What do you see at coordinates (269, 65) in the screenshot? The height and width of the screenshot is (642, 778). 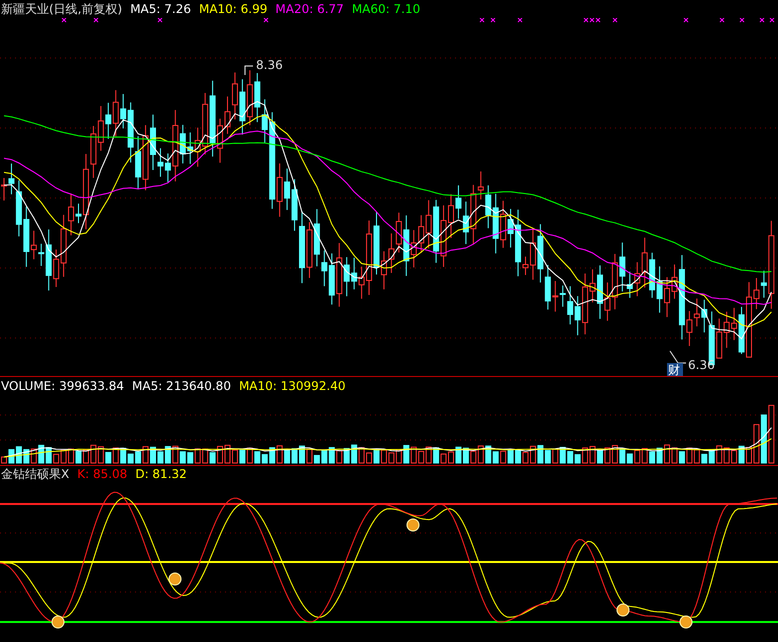 I see `high-price-label: 8.36` at bounding box center [269, 65].